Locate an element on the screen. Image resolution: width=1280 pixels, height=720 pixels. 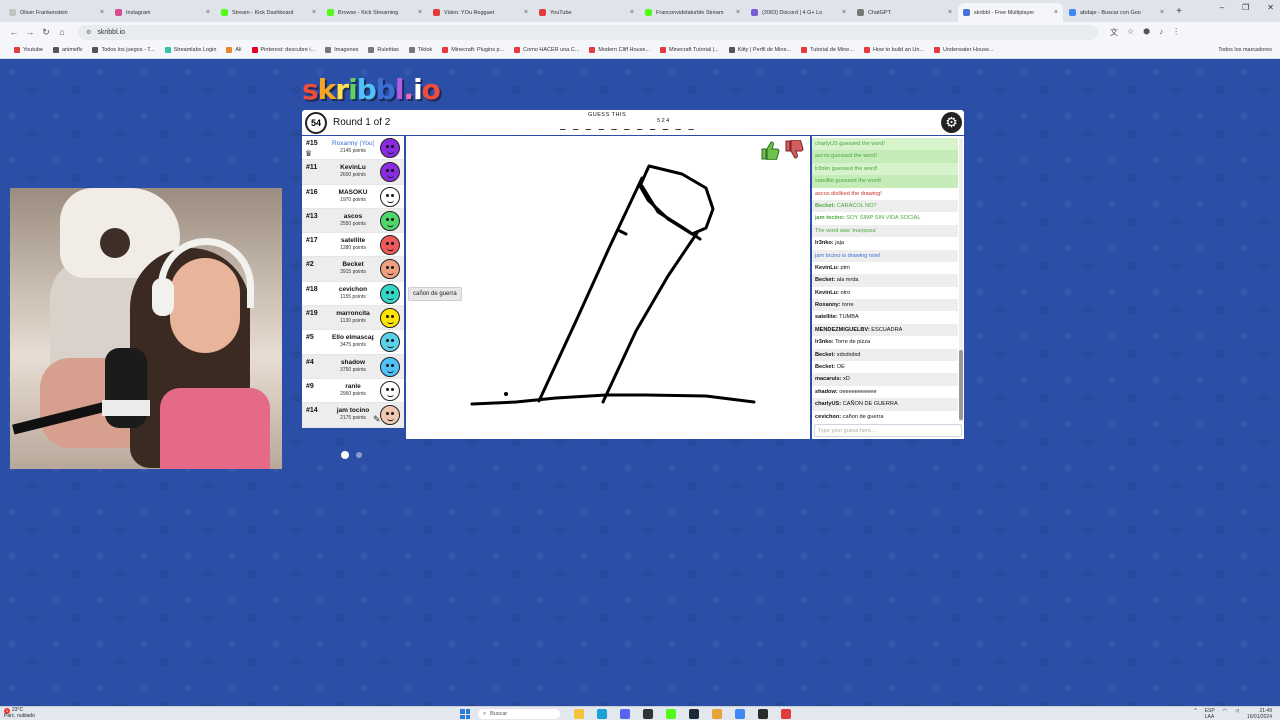
extension-icon: ⬢ is located at coordinates (1146, 32).